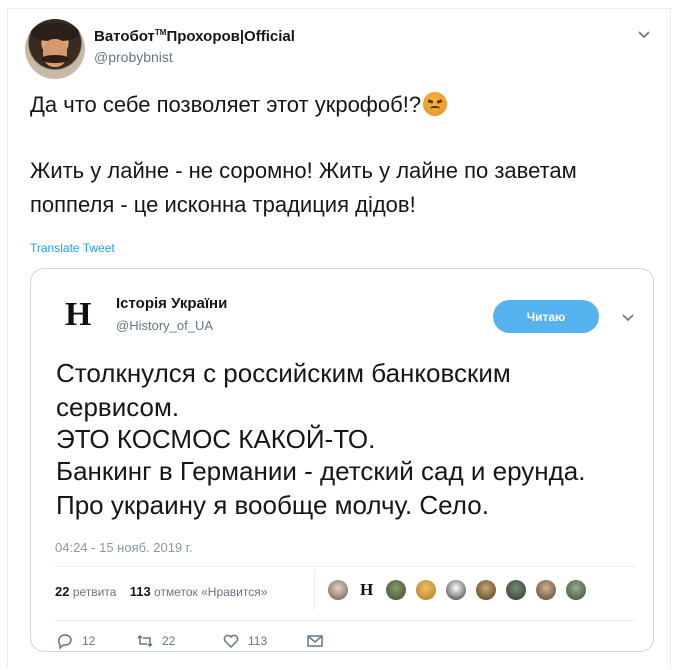 Image resolution: width=681 pixels, height=670 pixels. What do you see at coordinates (239, 105) in the screenshot?
I see `tweet-text-line-1: Да что себе позволяет этот укрофоб!?` at bounding box center [239, 105].